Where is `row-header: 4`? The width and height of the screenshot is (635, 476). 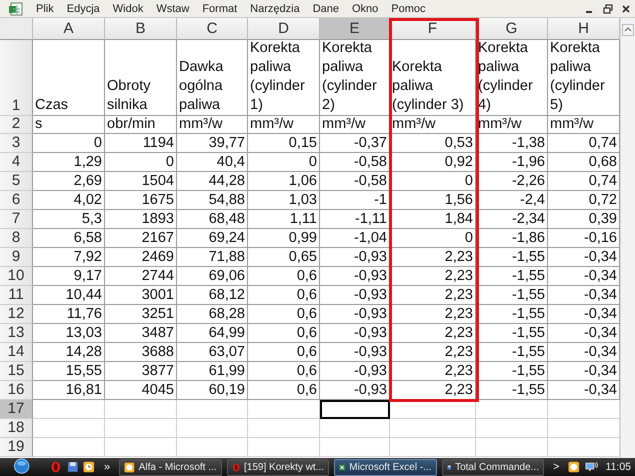
row-header: 4 is located at coordinates (16, 162).